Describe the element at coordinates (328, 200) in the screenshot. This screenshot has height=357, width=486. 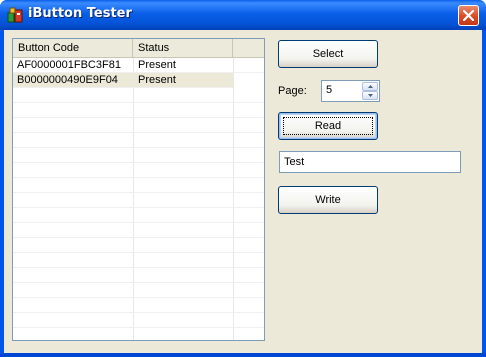
I see `write-button: Write` at that location.